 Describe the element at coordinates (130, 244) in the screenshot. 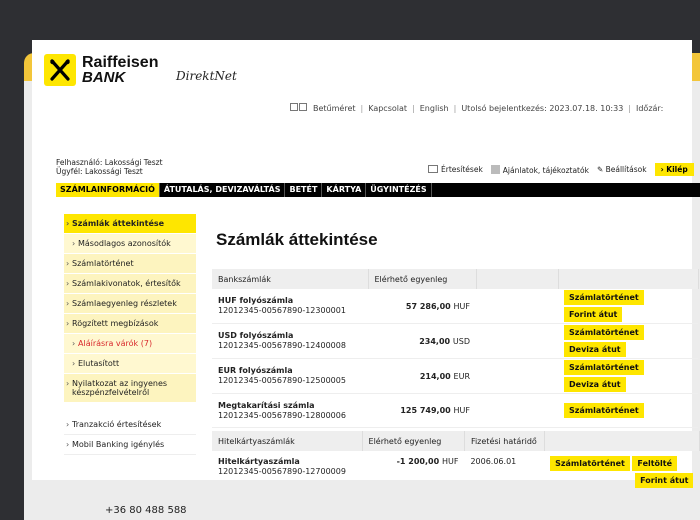

I see `sidebar-item-masodlagos-azonositok: Másodlagos azonosítók` at that location.